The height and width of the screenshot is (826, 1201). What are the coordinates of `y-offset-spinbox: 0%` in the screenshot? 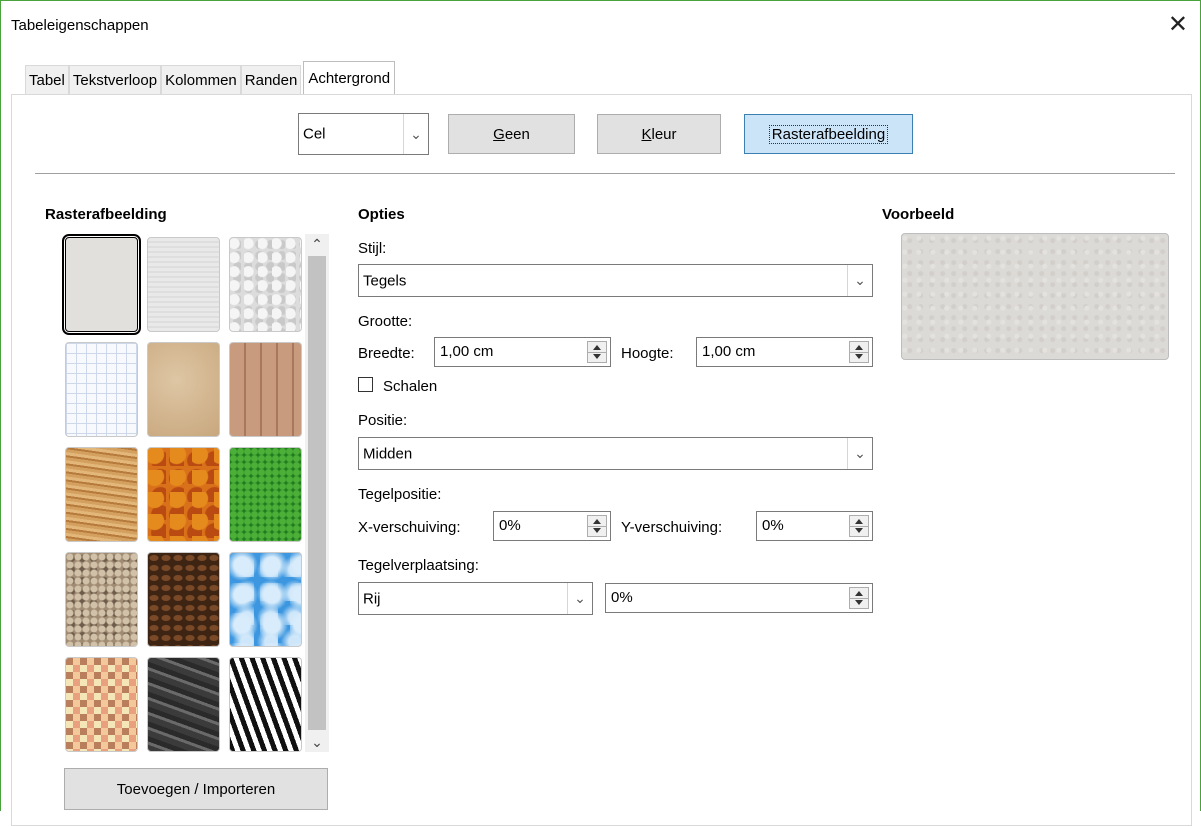 It's located at (814, 526).